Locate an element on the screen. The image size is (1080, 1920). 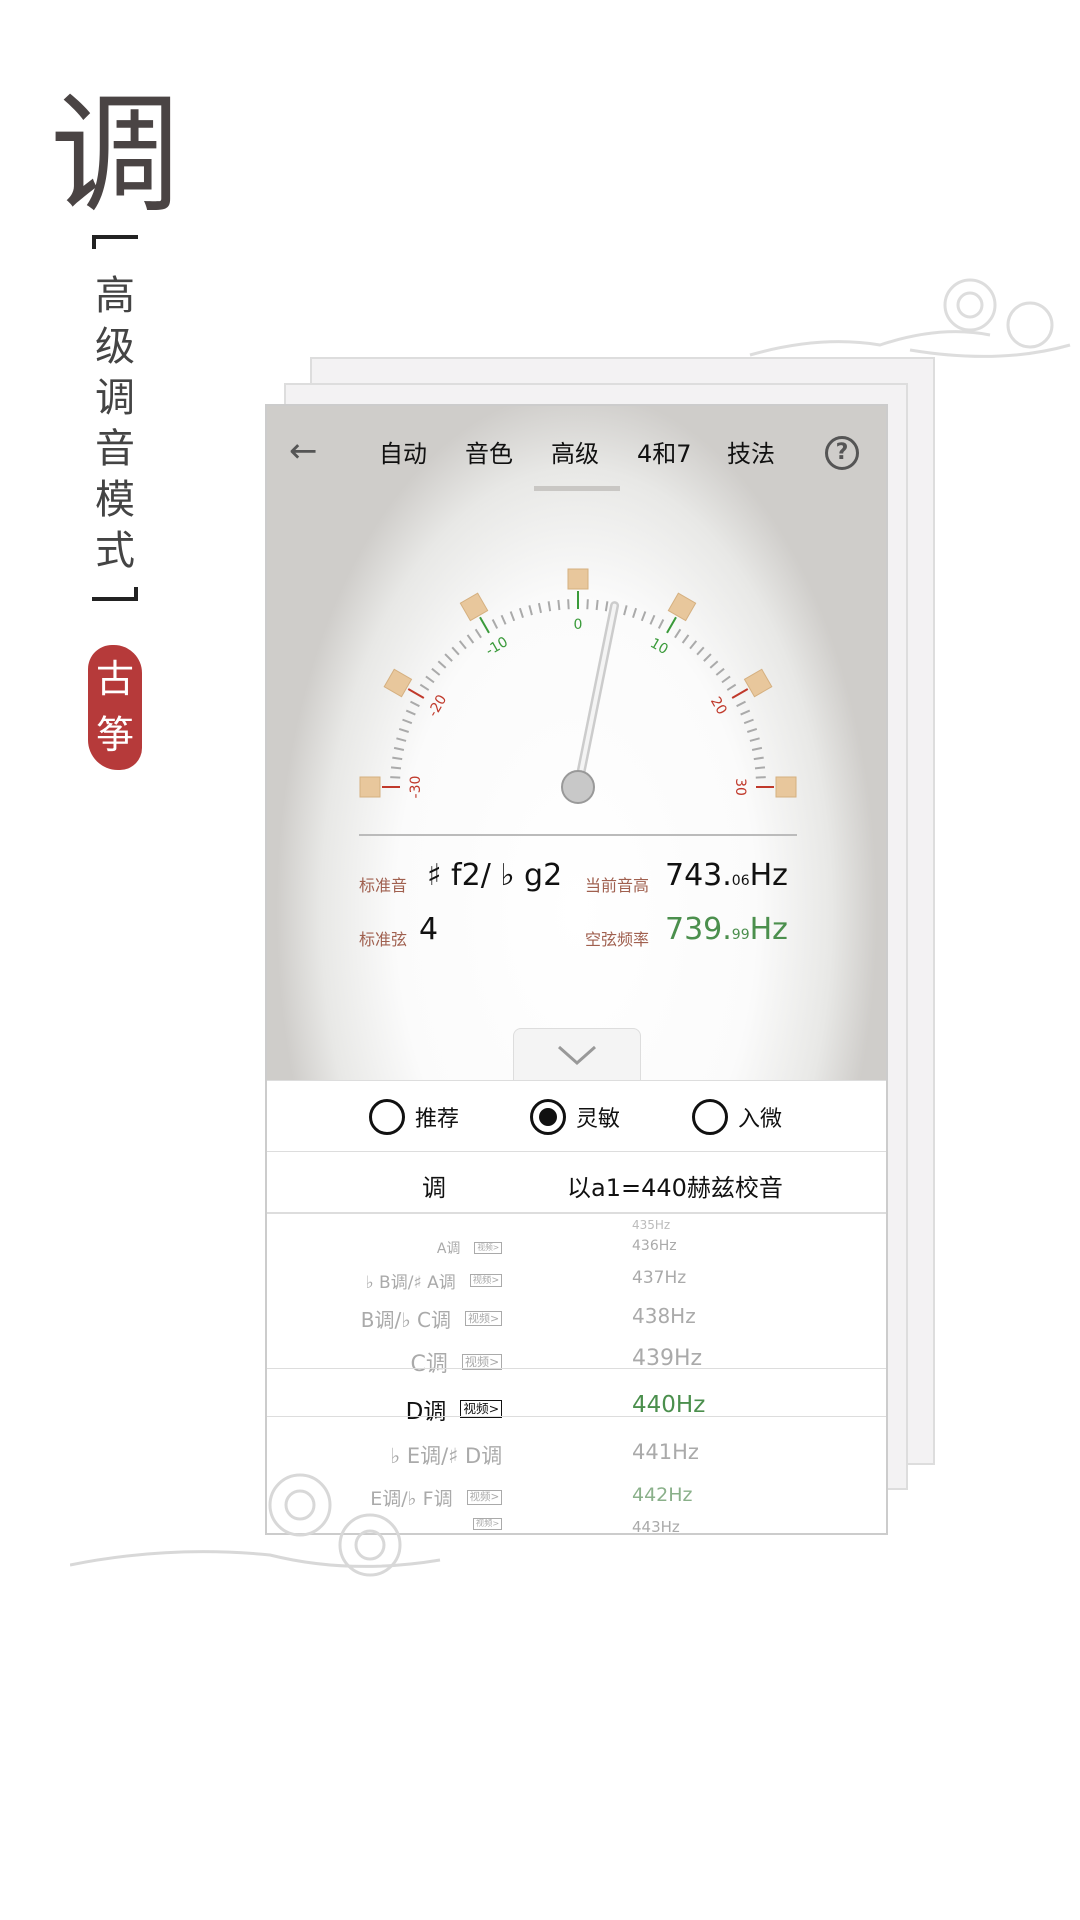
needle-highlight is located at coordinates (596, 696).